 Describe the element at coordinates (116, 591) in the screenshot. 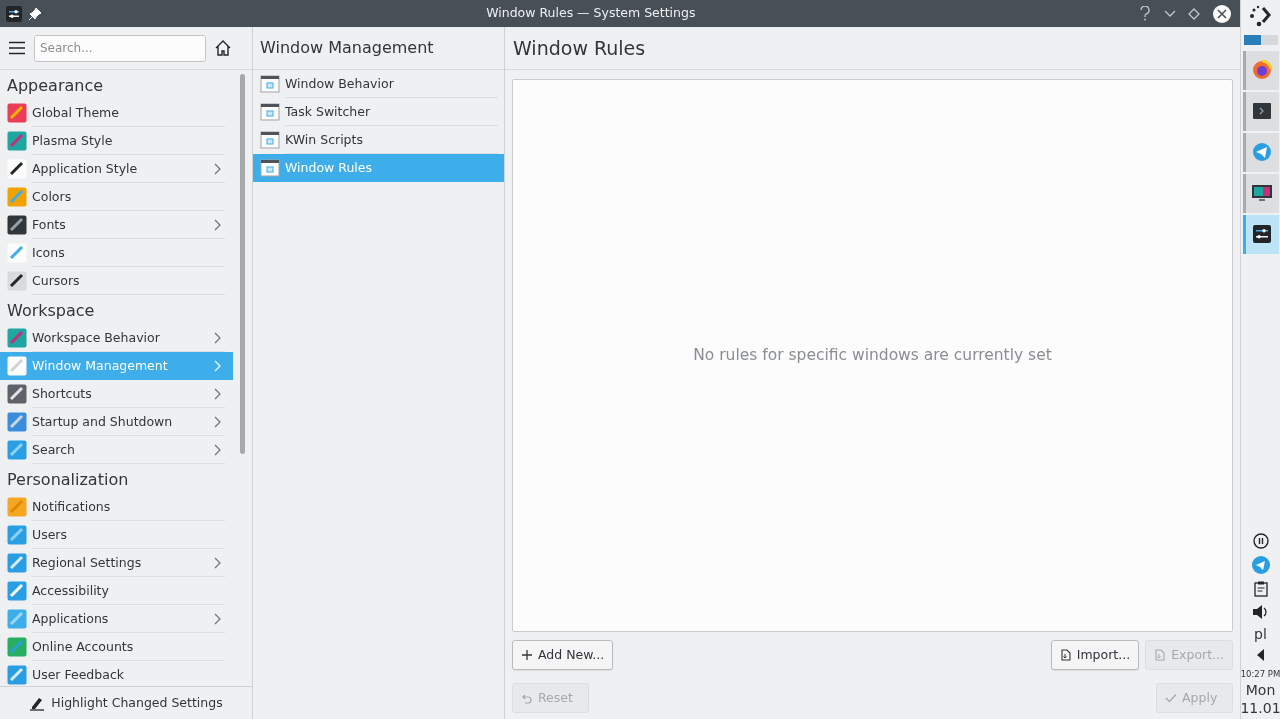

I see `category-item: Accessibility` at that location.